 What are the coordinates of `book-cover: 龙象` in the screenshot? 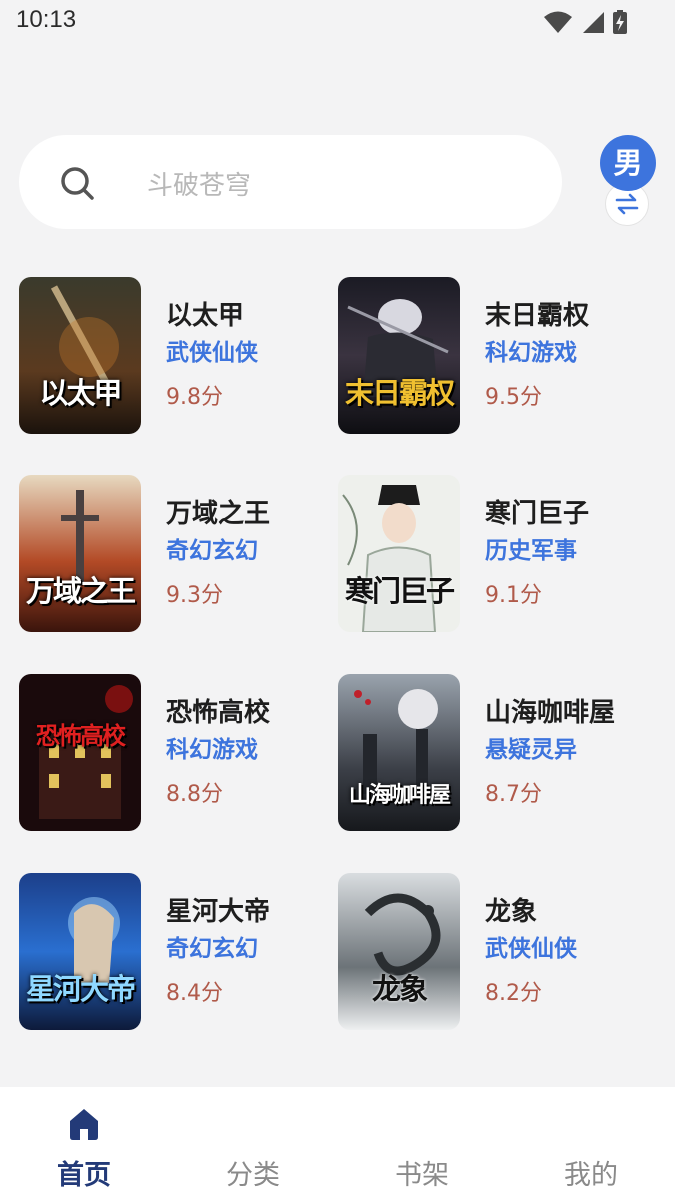 It's located at (399, 951).